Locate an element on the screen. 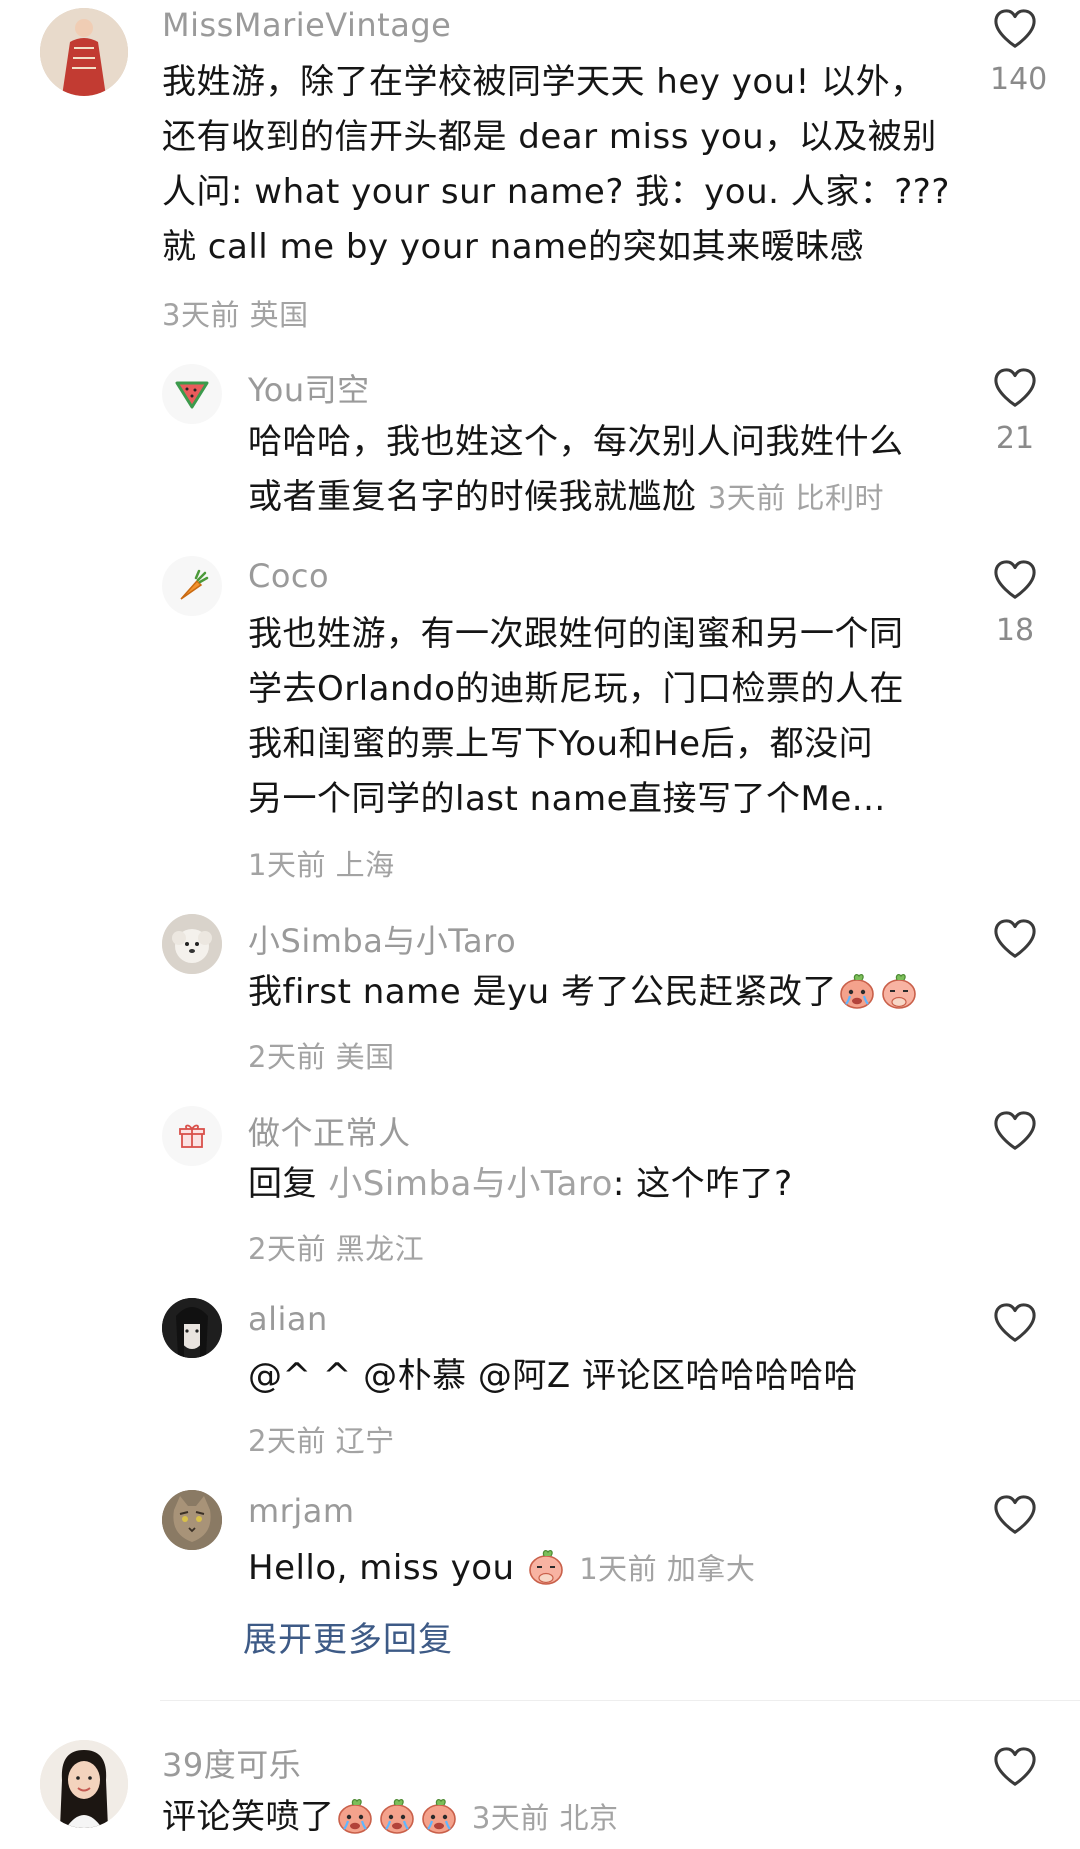 Image resolution: width=1080 pixels, height=1849 pixels. comment-line: 学去Orlando的迪斯尼玩，门口检票的人在 is located at coordinates (576, 689).